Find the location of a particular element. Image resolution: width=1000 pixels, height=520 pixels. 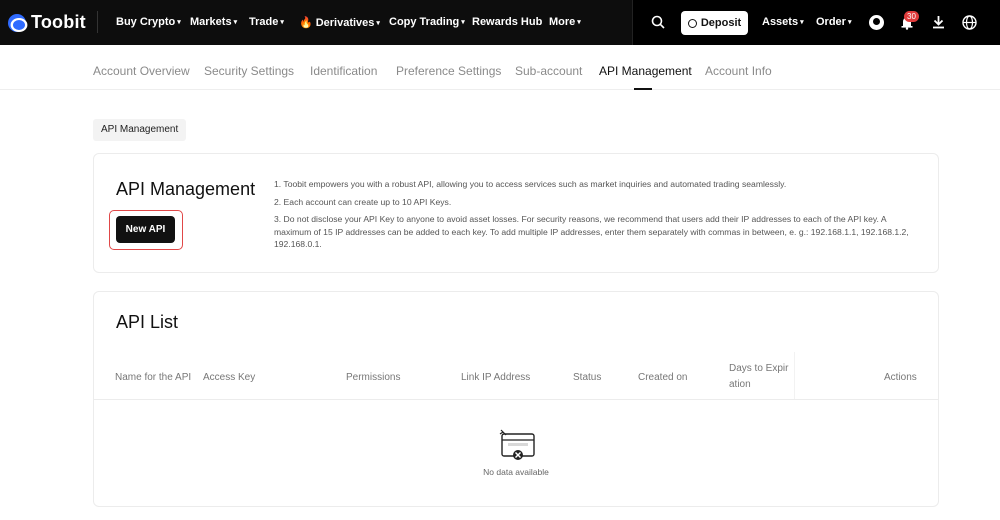

globe-icon is located at coordinates (969, 22).